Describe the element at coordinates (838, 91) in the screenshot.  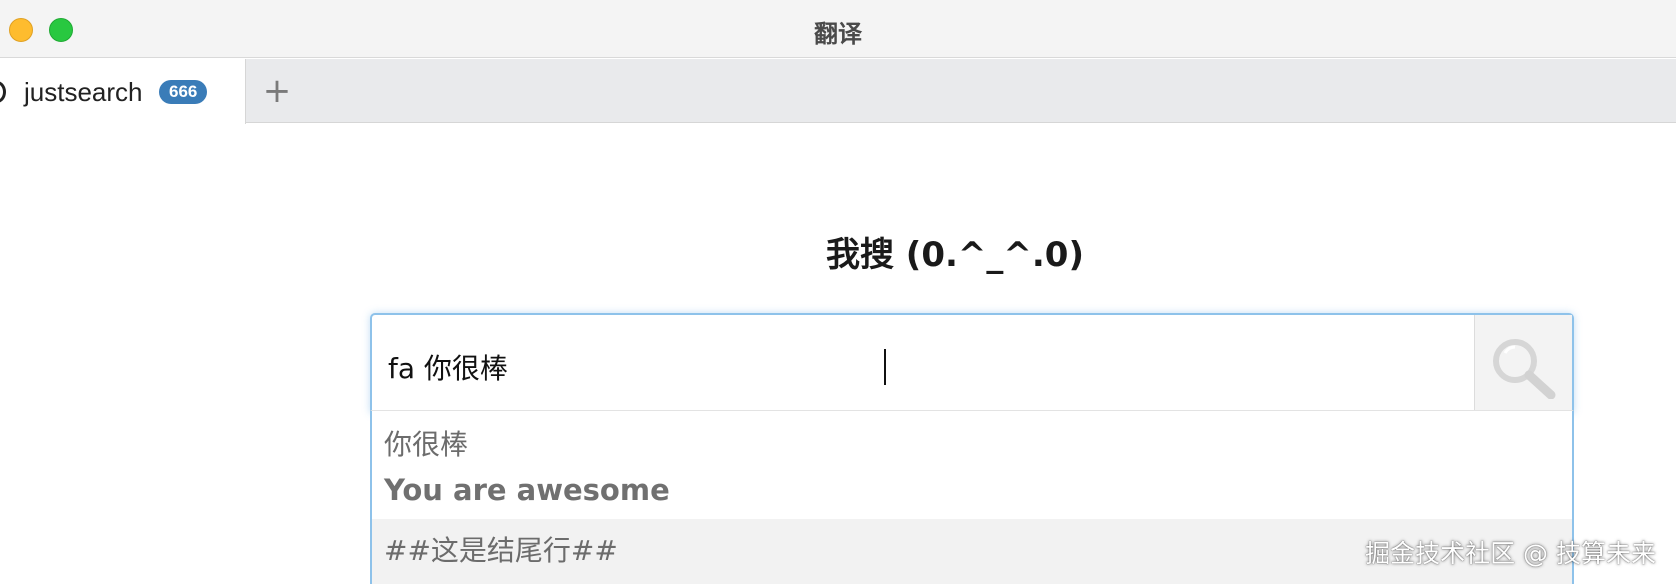
I see `tab-bar: justsearch 666 +` at that location.